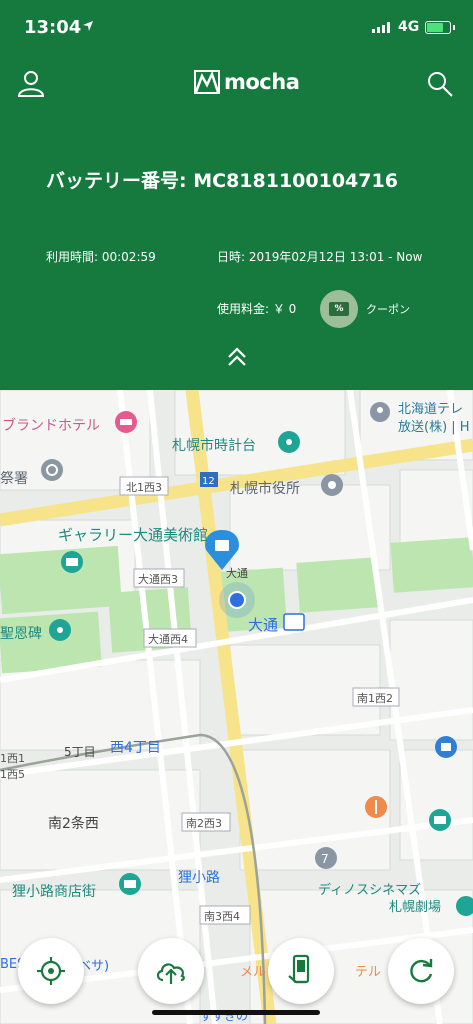 The width and height of the screenshot is (473, 1024). What do you see at coordinates (236, 1012) in the screenshot?
I see `home-indicator` at bounding box center [236, 1012].